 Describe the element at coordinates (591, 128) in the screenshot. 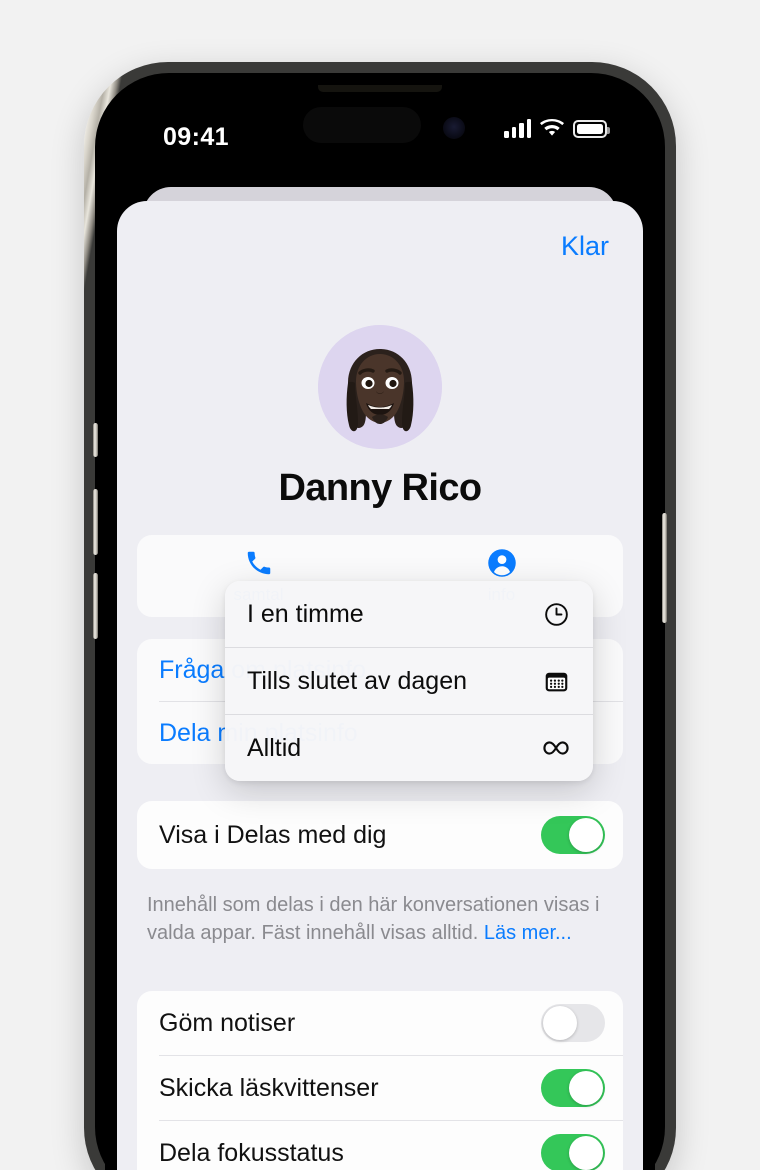

I see `battery-full-icon` at that location.